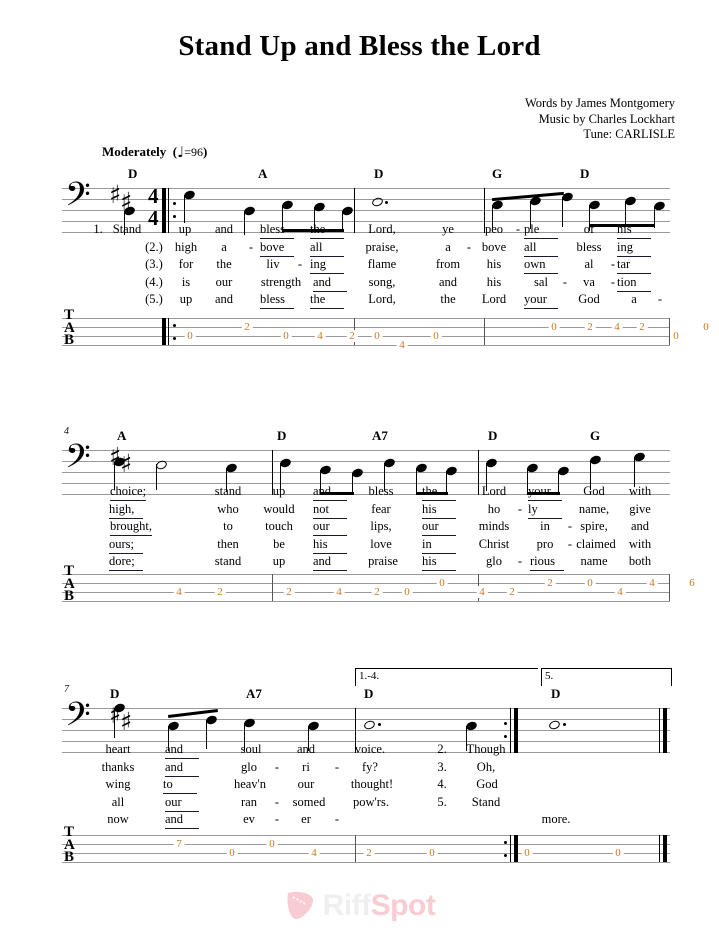 Image resolution: width=719 pixels, height=930 pixels. I want to click on lyric-syllable: with, so click(640, 543).